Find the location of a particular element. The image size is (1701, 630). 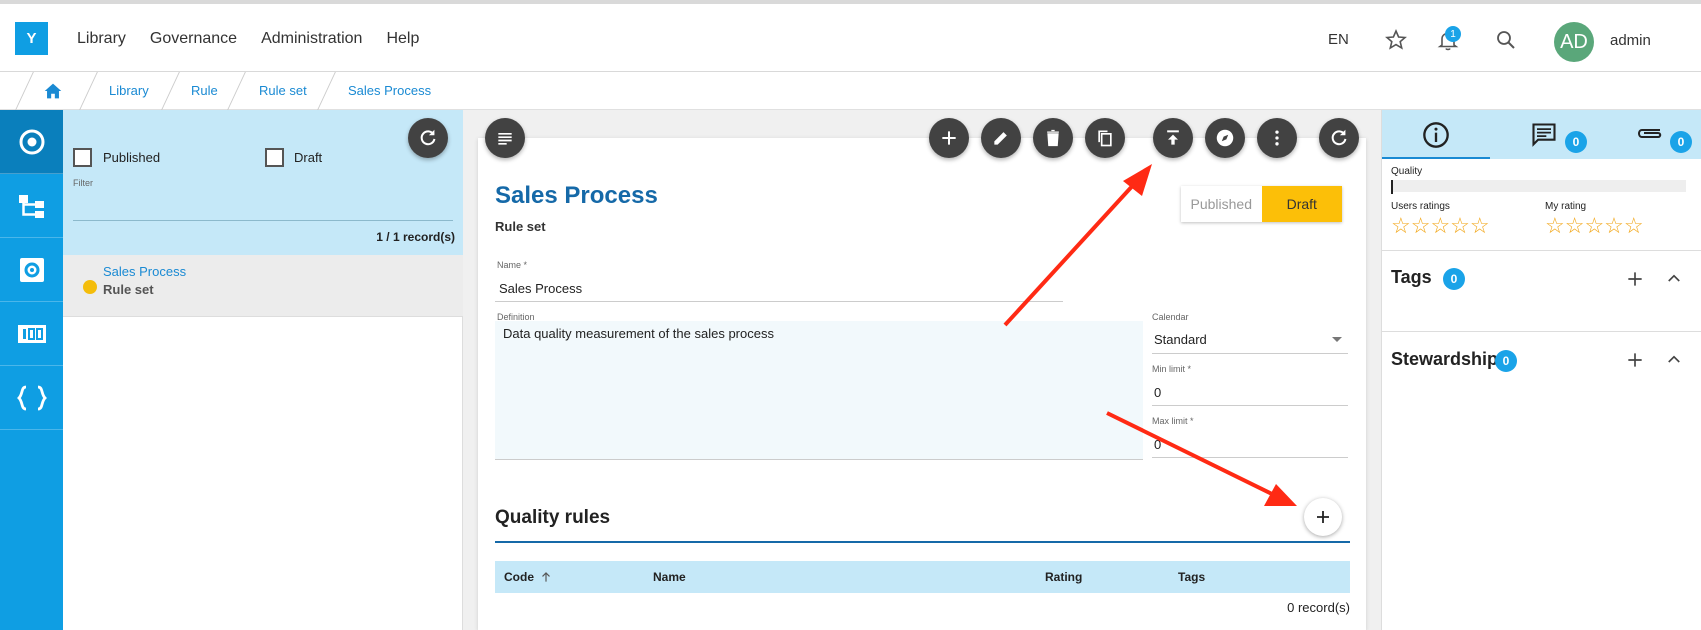

record-count: 1 / 1 record(s) is located at coordinates (415, 237).